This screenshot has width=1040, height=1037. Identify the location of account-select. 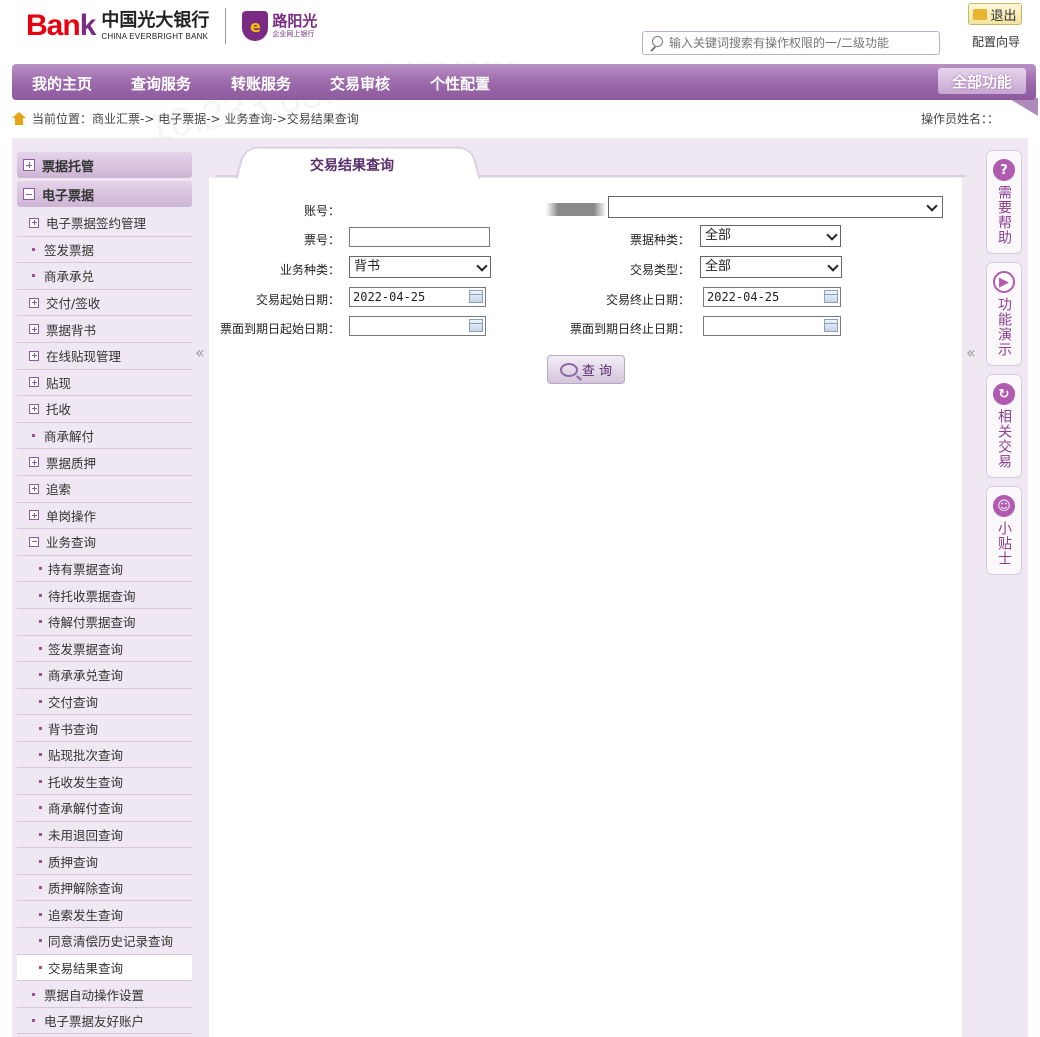
(775, 207).